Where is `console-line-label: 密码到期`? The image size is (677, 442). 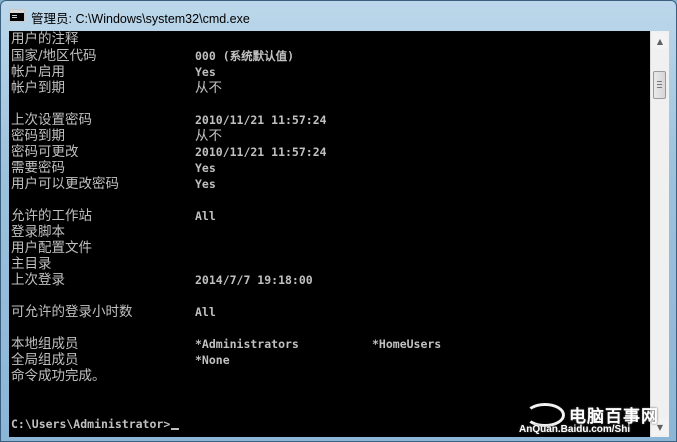 console-line-label: 密码到期 is located at coordinates (38, 136).